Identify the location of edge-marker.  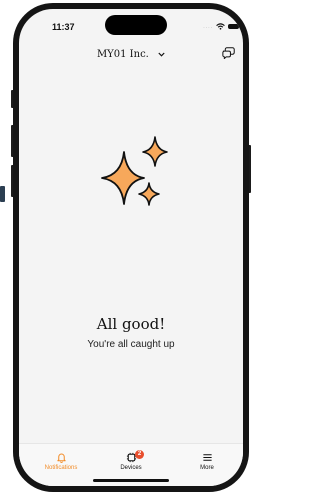
(2, 194).